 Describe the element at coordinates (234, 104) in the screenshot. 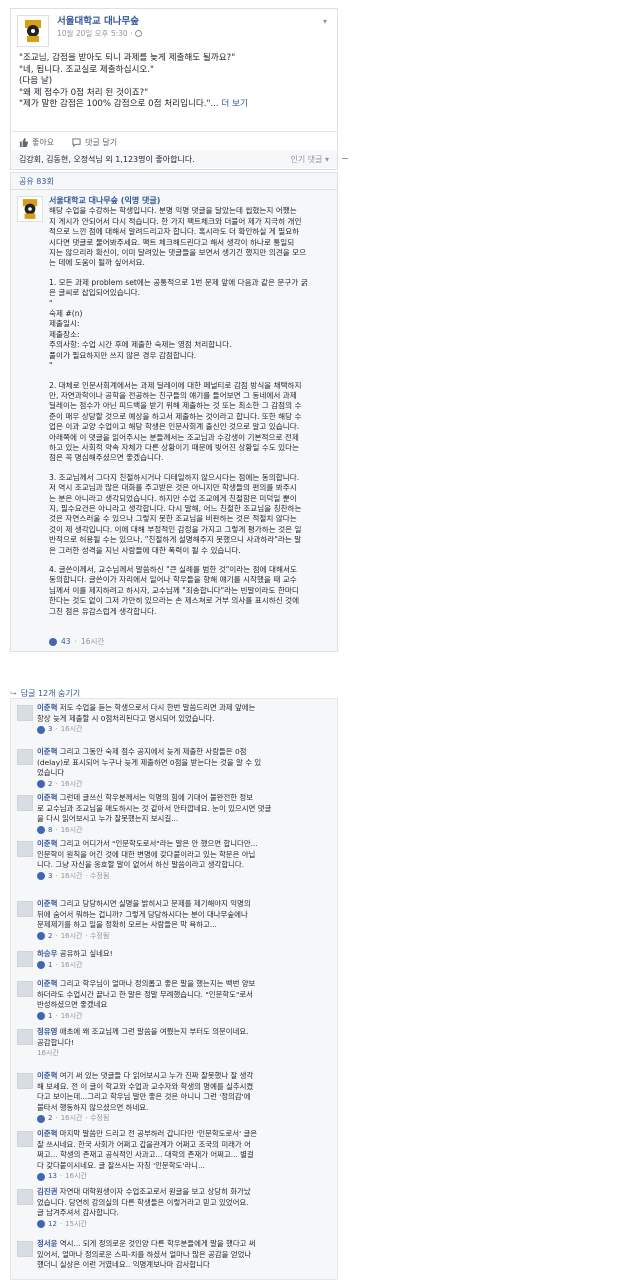

I see `see-more-link: 더 보기` at that location.